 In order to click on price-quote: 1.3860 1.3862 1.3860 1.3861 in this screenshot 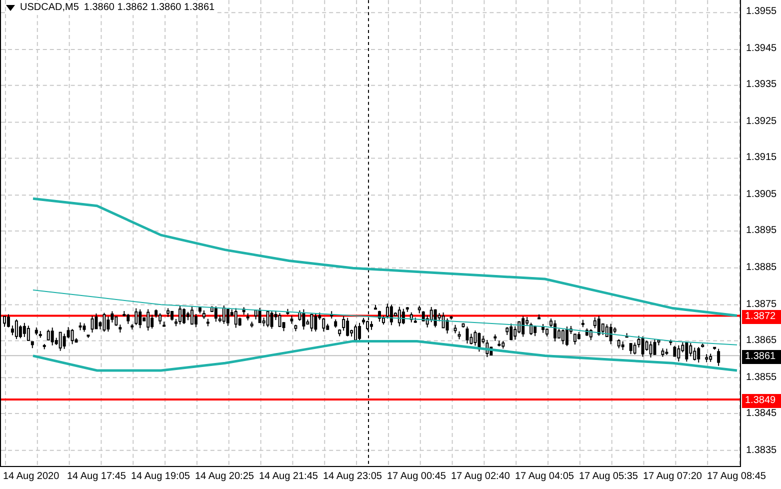, I will do `click(149, 8)`.